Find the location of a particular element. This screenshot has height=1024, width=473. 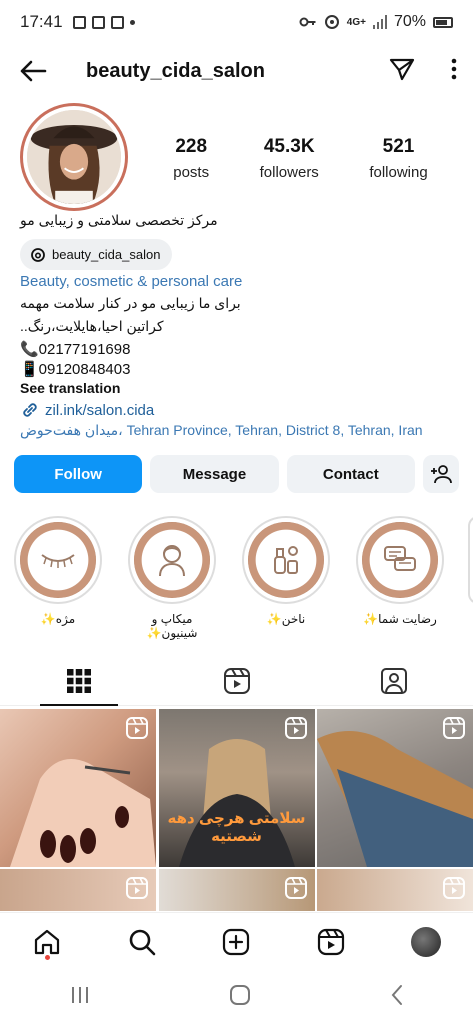

recent-apps-icon is located at coordinates (80, 994).